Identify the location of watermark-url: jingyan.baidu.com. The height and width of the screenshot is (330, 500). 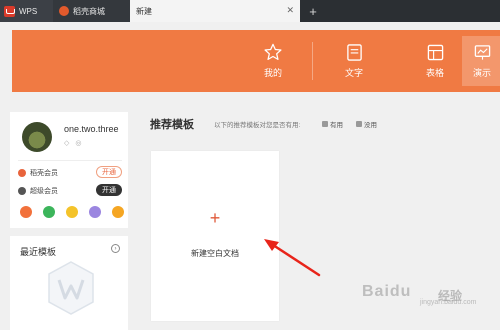
(448, 302).